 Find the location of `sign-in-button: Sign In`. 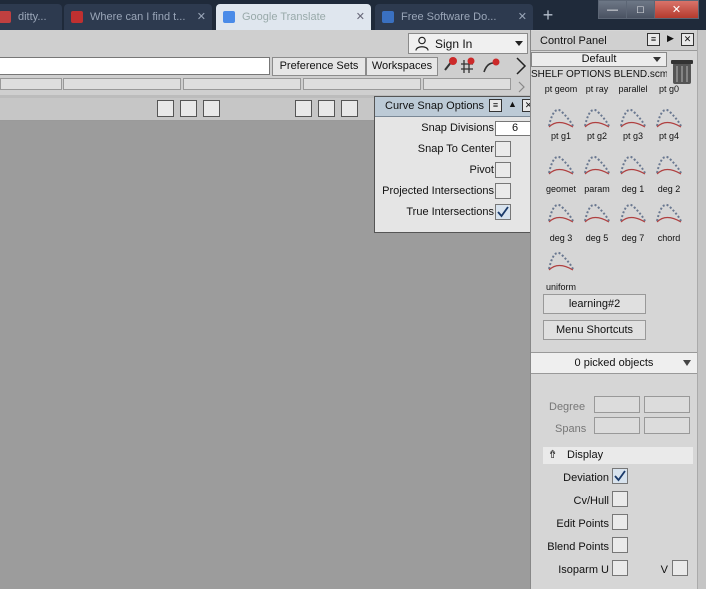

sign-in-button: Sign In is located at coordinates (468, 43).